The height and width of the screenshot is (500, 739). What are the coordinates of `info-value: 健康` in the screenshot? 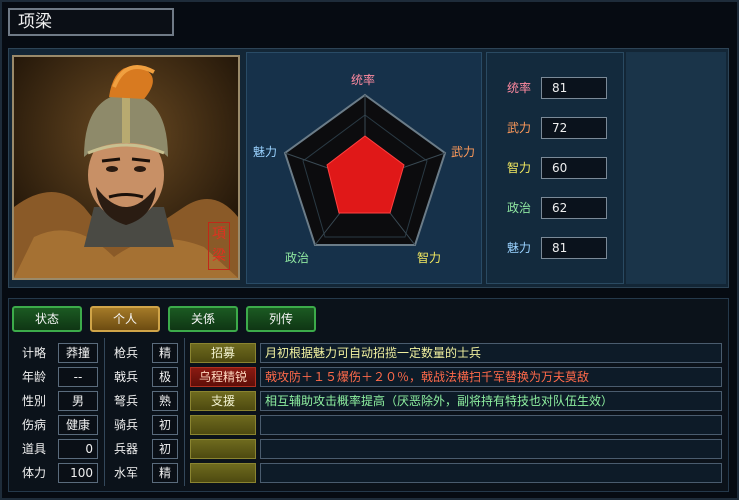 It's located at (78, 425).